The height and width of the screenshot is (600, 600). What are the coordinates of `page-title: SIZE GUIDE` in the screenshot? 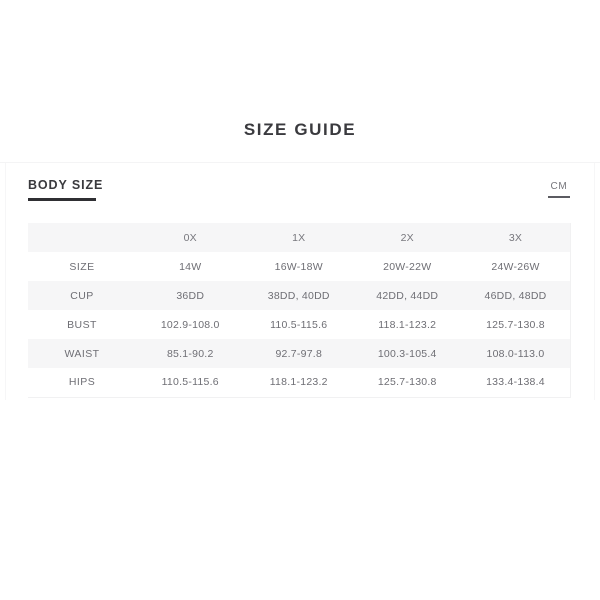 It's located at (300, 129).